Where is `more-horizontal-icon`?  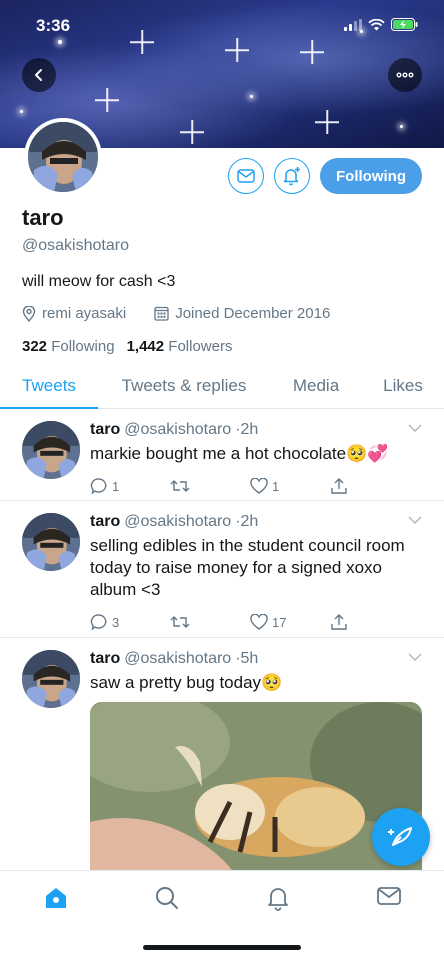
more-horizontal-icon is located at coordinates (405, 75).